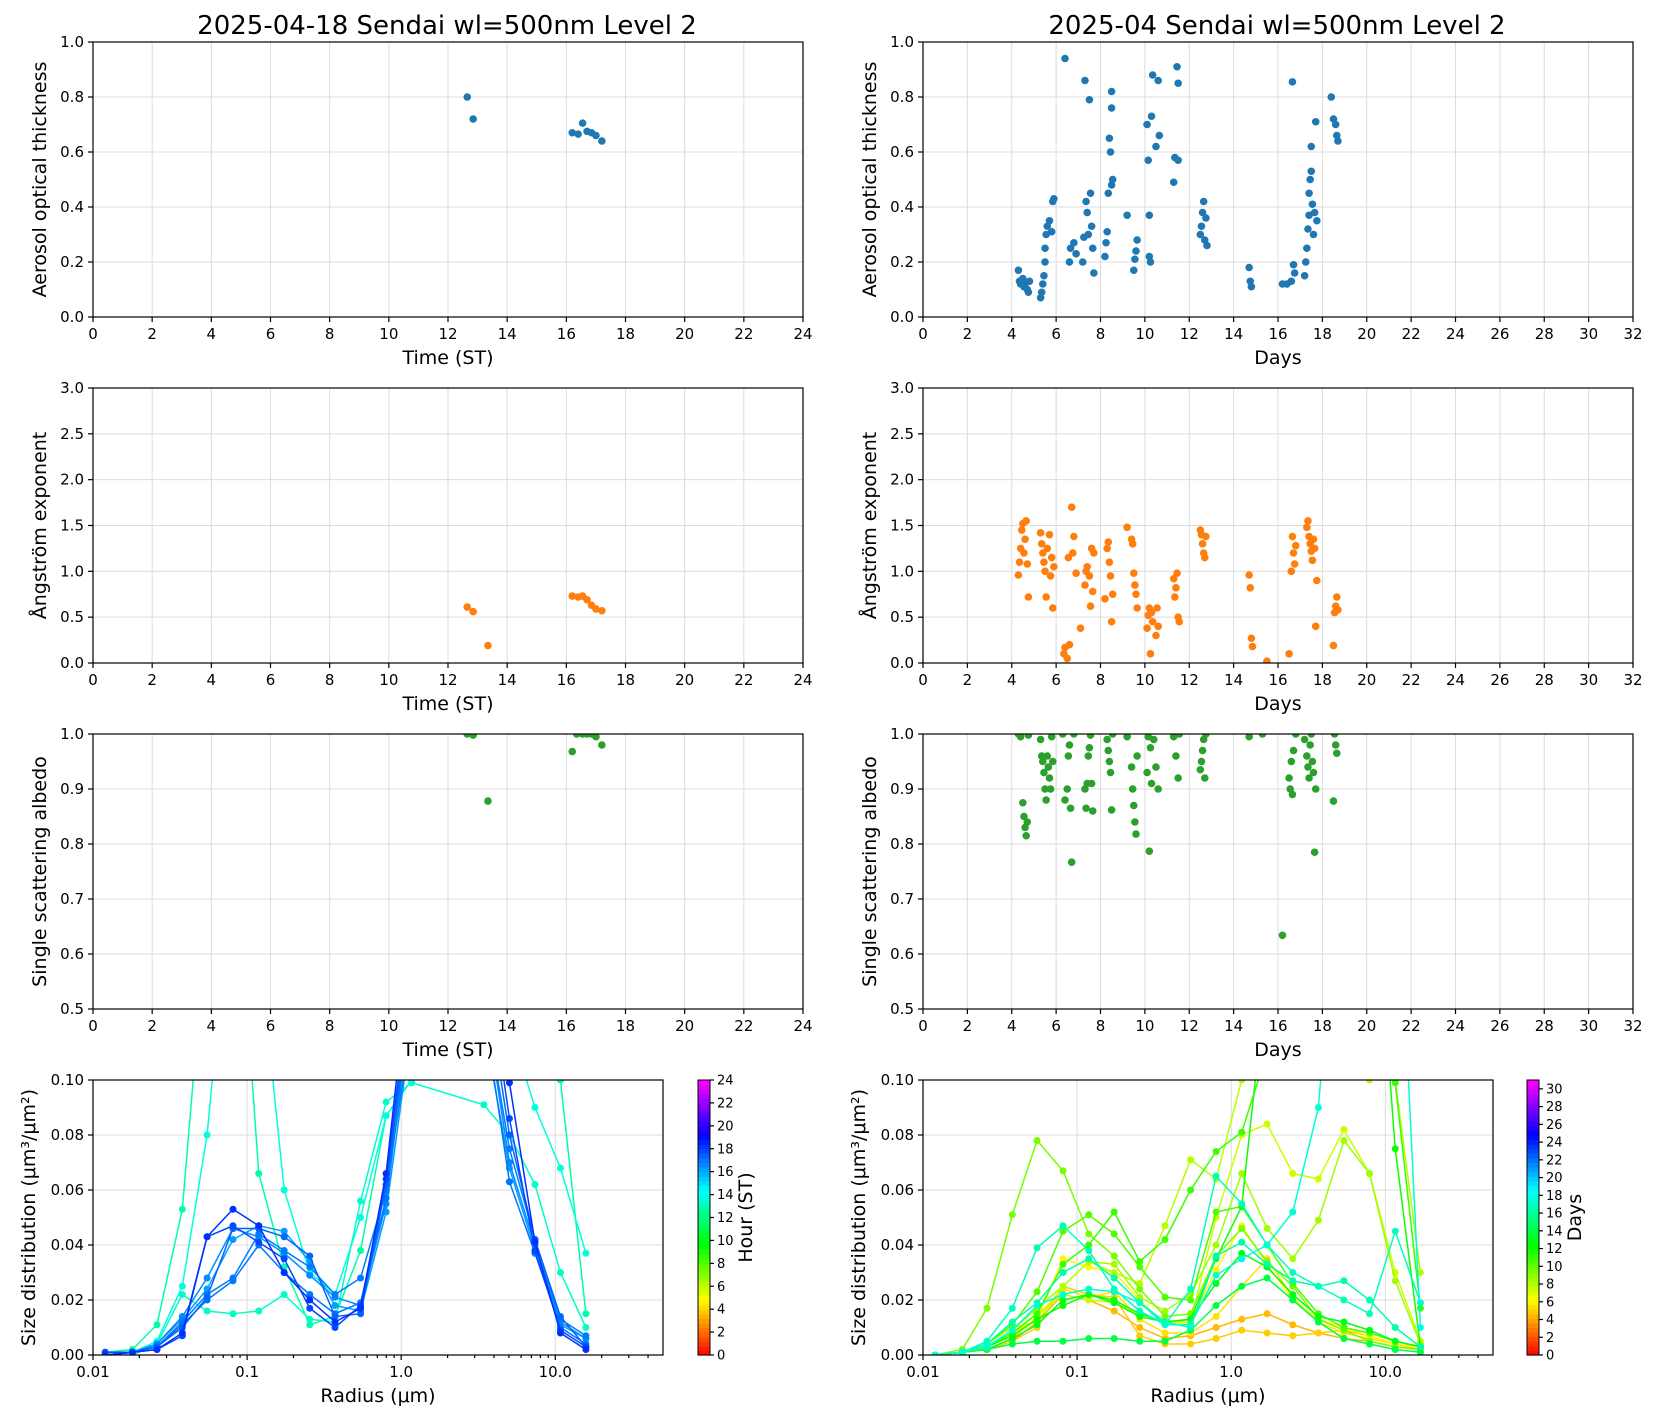 This screenshot has width=1654, height=1420. I want to click on x-tick-label: 18, so click(625, 680).